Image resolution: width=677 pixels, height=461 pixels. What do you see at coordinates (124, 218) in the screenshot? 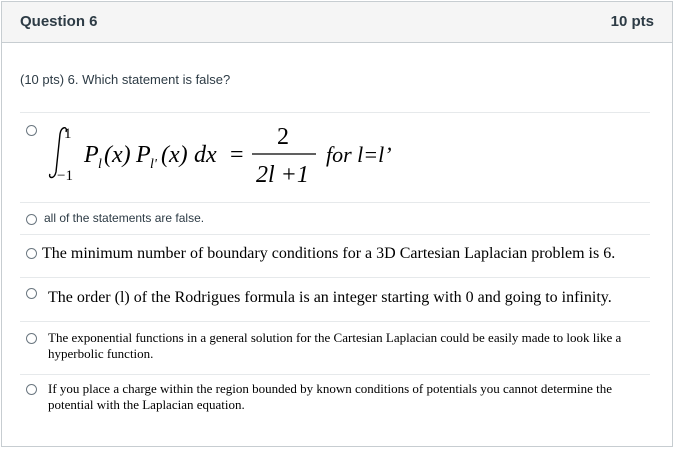
I see `answer-2-text: all of the statements are false.` at bounding box center [124, 218].